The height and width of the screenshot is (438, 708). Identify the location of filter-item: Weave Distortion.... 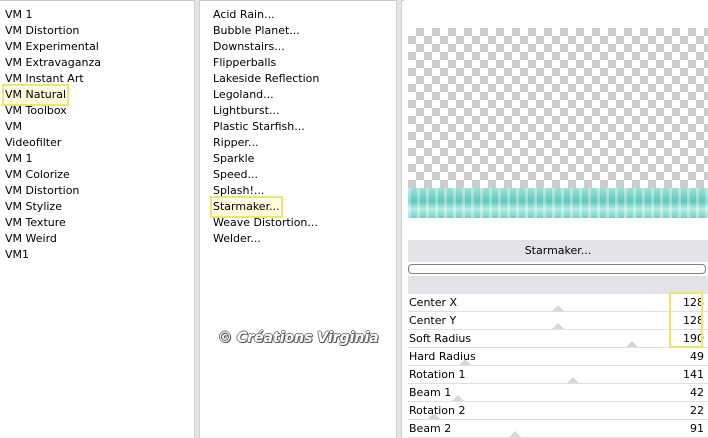
(265, 223).